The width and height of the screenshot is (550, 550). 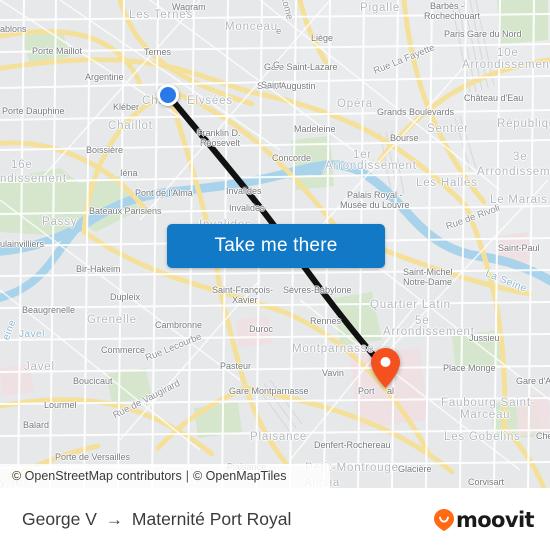 I want to click on trip-destination-label: Maternité Port Royal, so click(x=211, y=519).